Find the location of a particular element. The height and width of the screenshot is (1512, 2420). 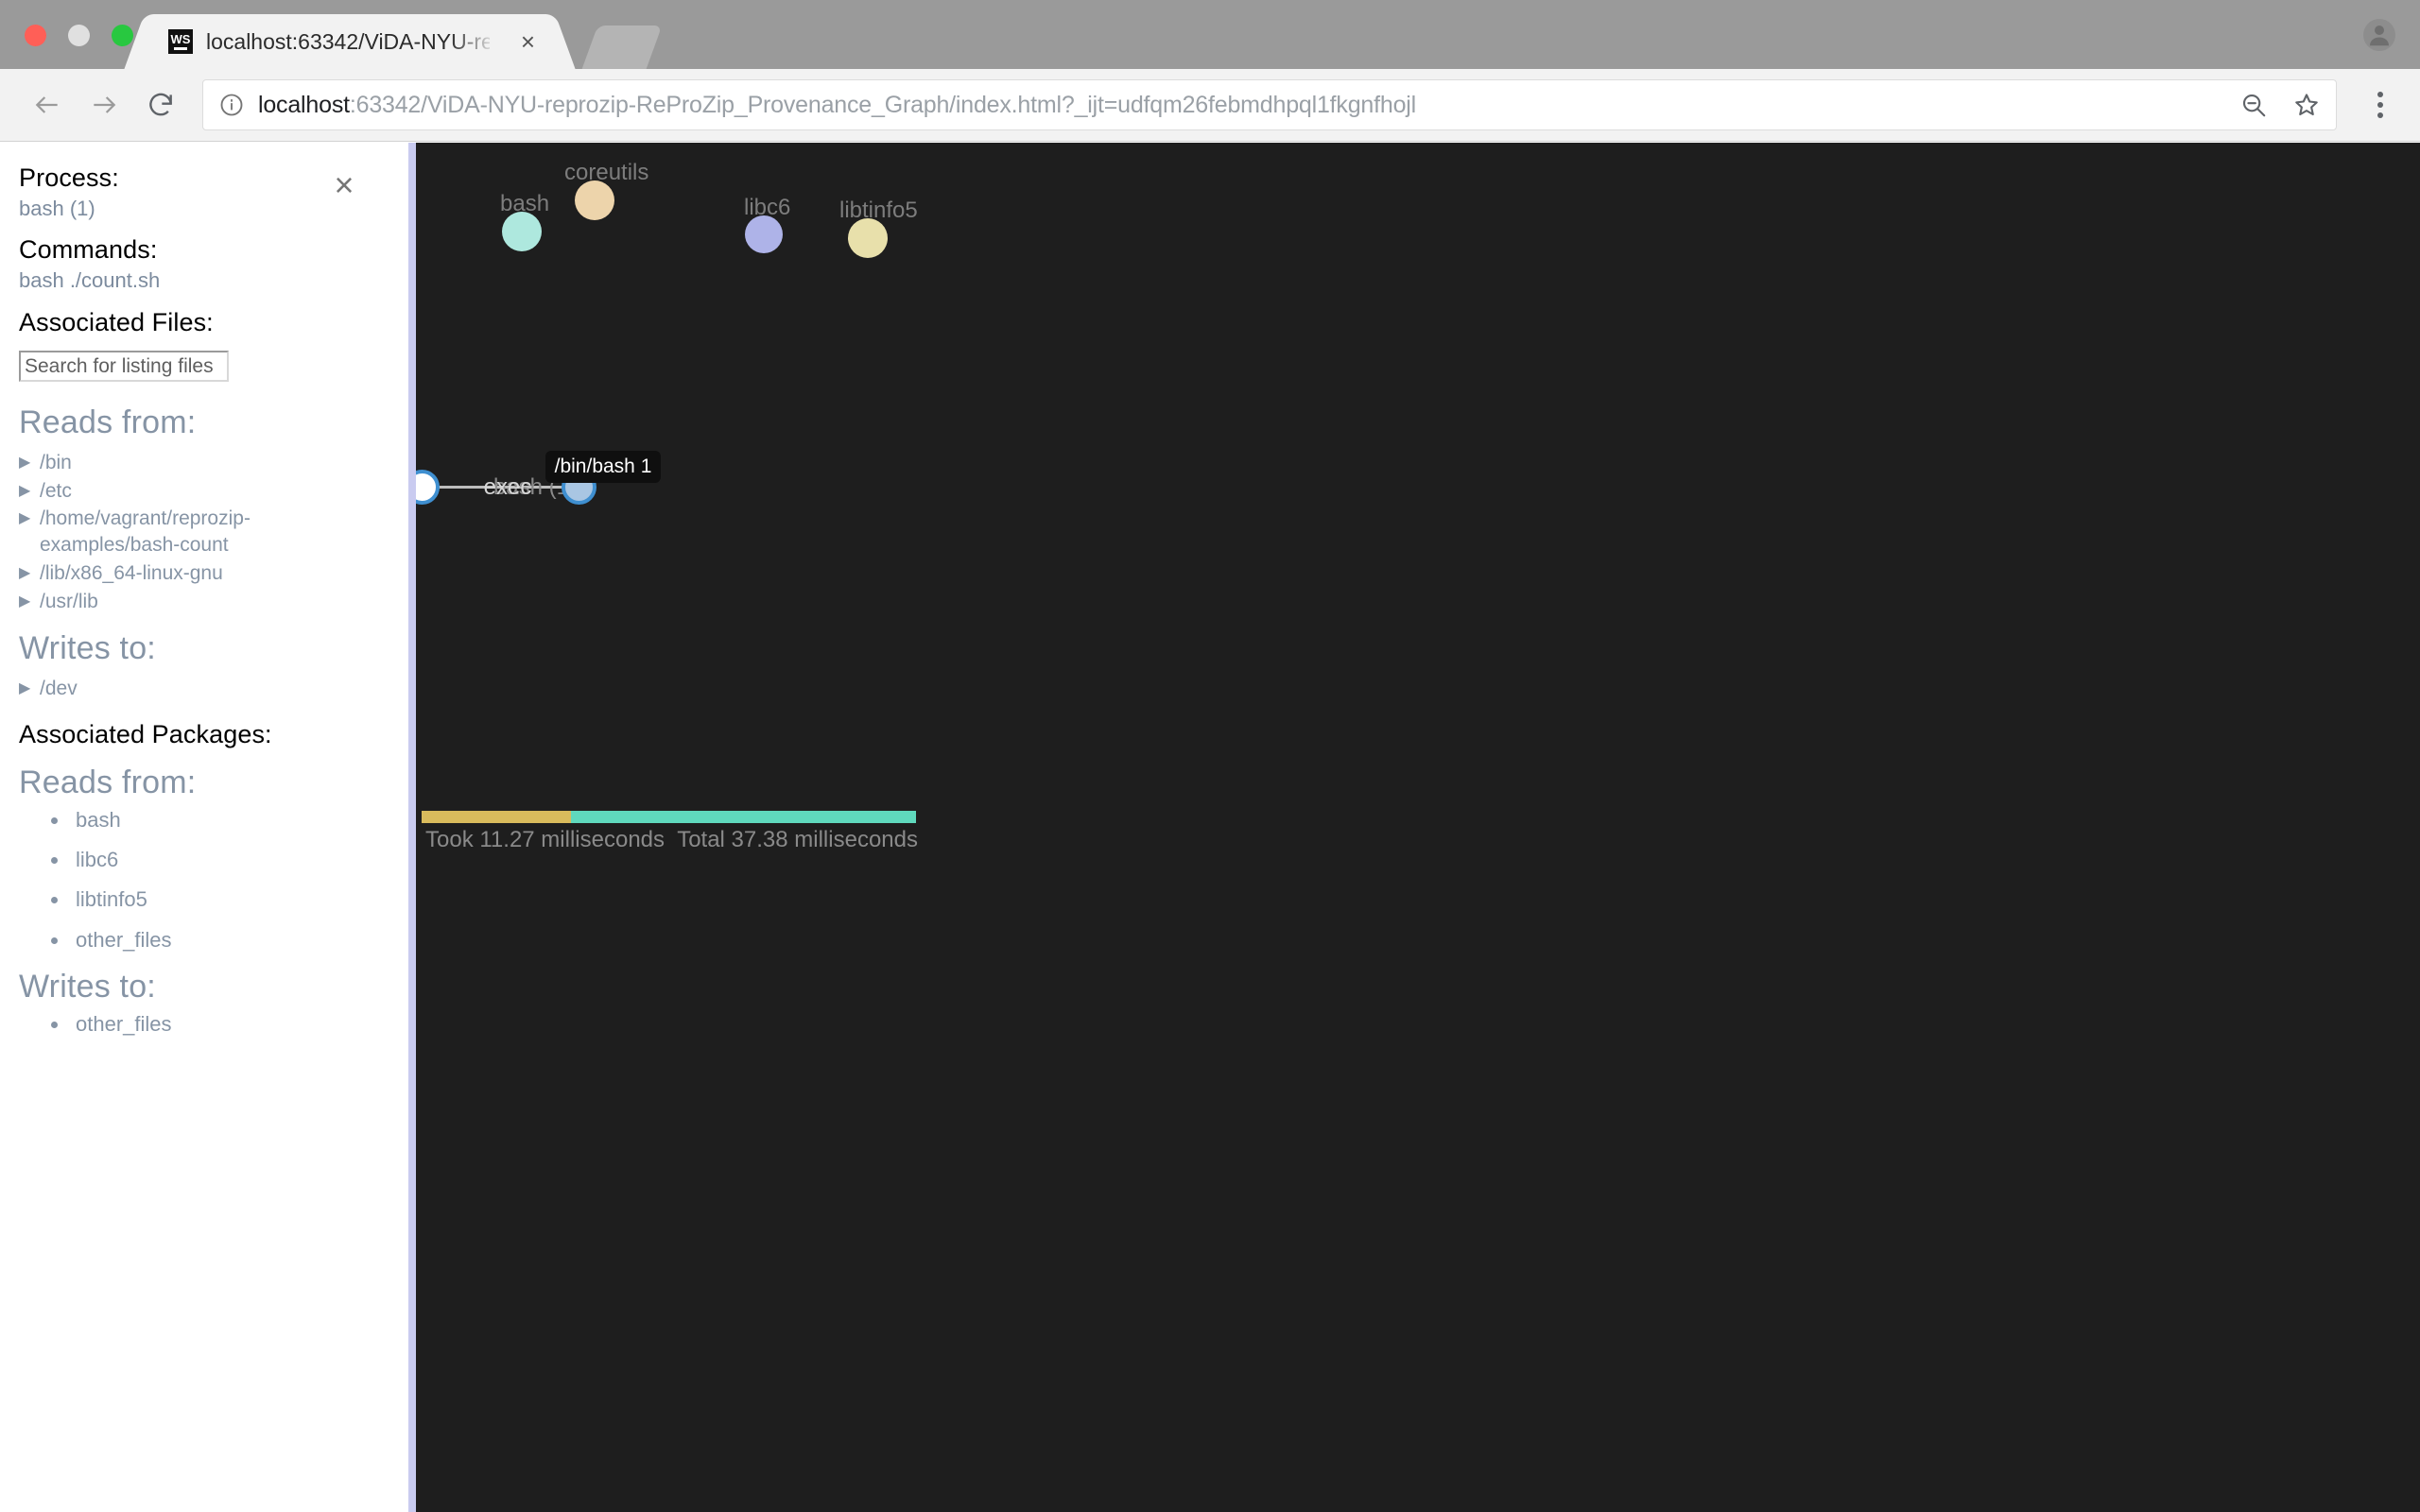

back-button is located at coordinates (47, 105).